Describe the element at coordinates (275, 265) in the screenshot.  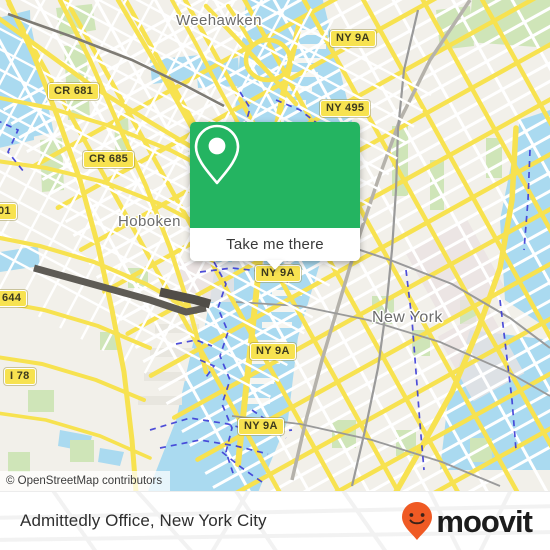
I see `popup-tail` at that location.